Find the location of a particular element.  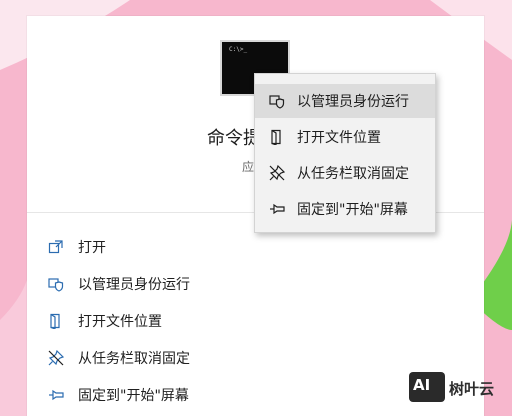

console-text: C:\>_ is located at coordinates (238, 49).